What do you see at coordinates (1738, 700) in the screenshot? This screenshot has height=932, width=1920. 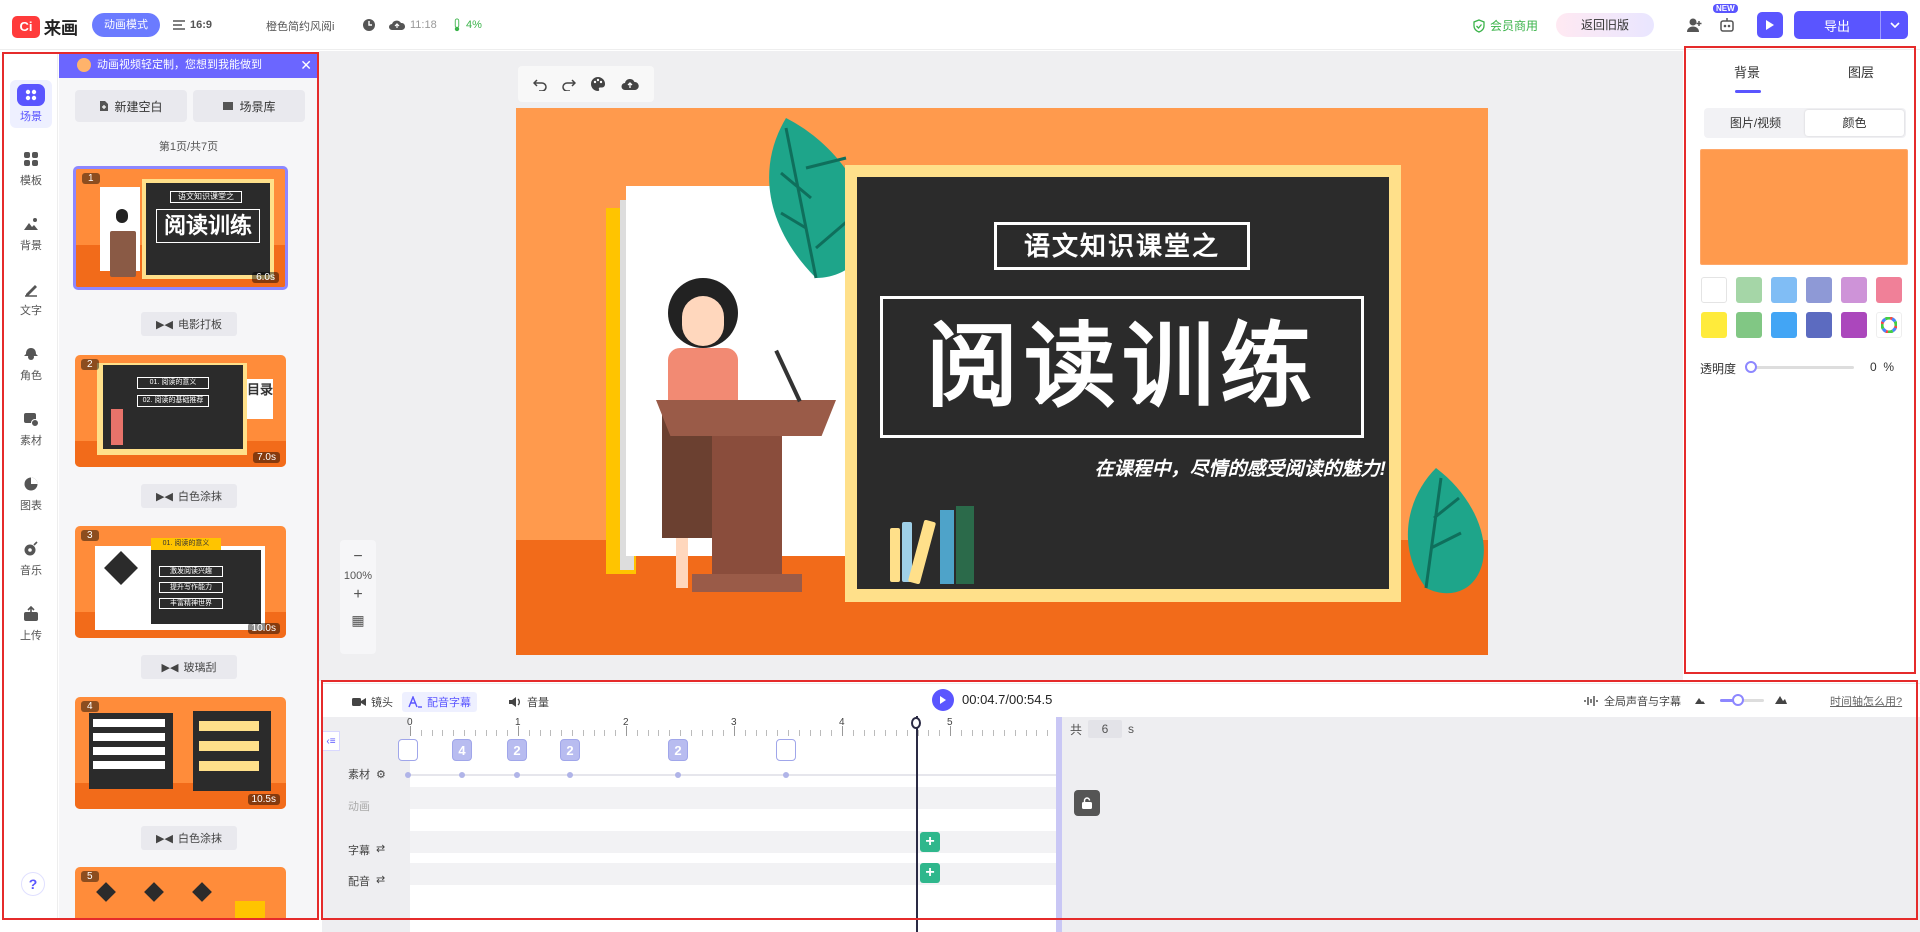 I see `timeline-zoom-handle` at bounding box center [1738, 700].